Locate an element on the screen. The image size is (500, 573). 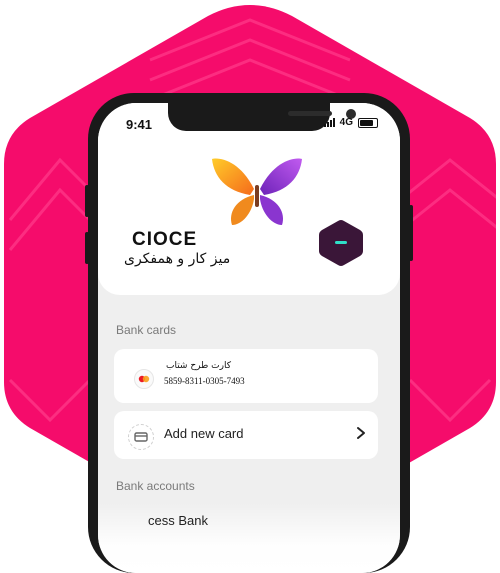
add-new-card-button: Add new card is located at coordinates (246, 435).